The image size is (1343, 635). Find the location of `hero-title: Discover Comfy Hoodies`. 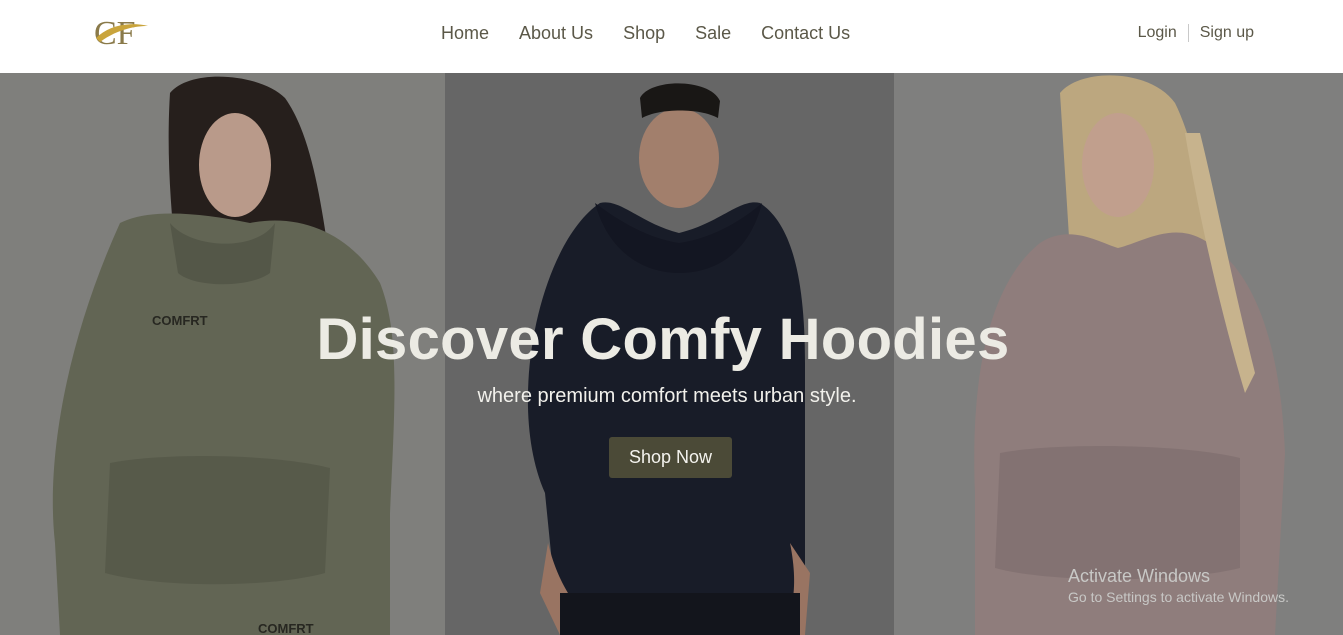

hero-title: Discover Comfy Hoodies is located at coordinates (663, 339).